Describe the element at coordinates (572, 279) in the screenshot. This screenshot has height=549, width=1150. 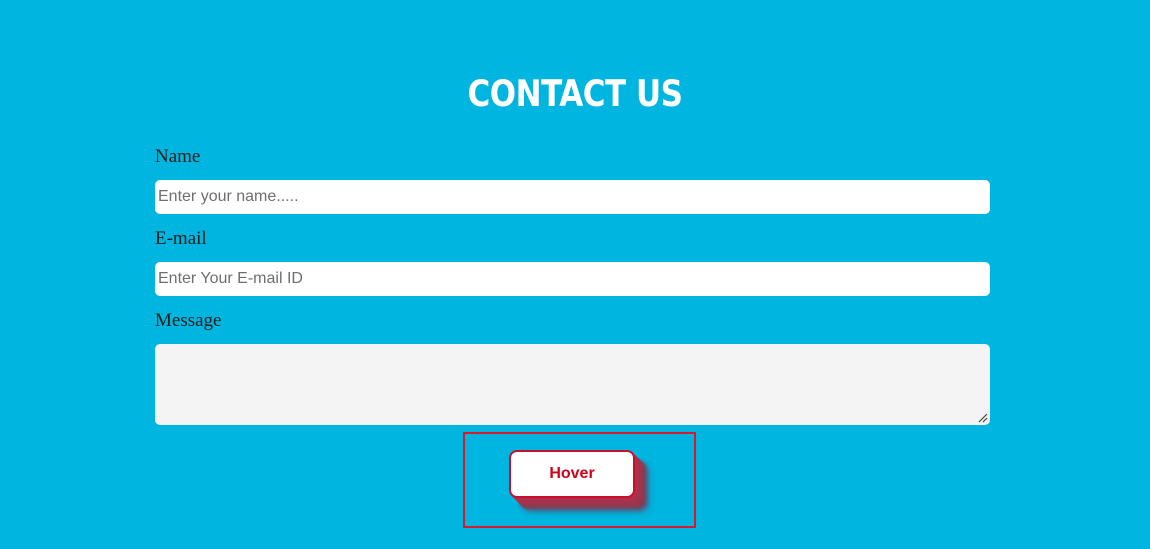
I see `email-input` at that location.